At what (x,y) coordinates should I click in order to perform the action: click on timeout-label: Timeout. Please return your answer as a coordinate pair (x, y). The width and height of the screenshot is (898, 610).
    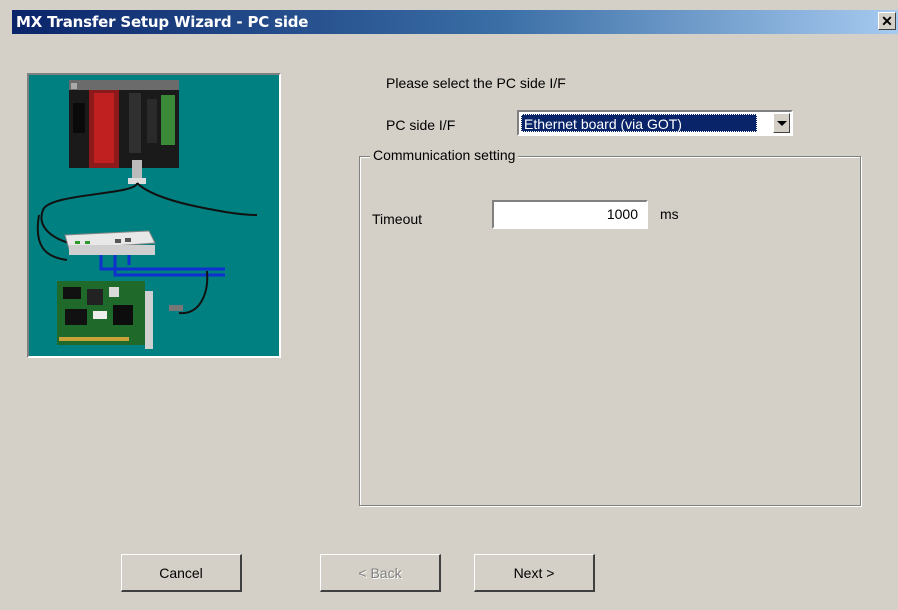
    Looking at the image, I should click on (397, 219).